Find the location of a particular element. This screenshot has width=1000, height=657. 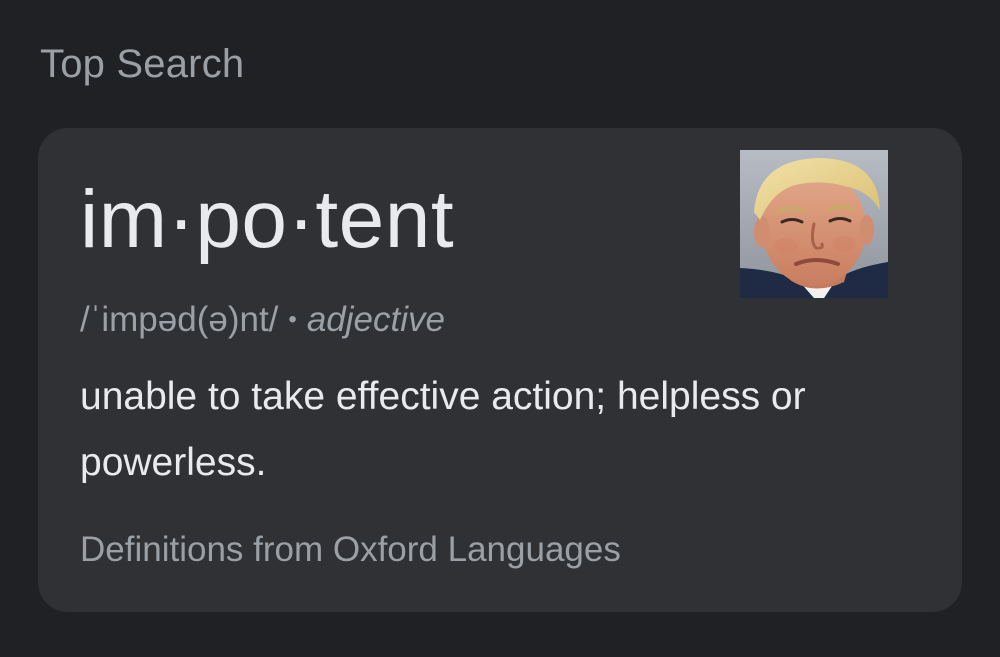

part-of-speech: adjective is located at coordinates (375, 319).